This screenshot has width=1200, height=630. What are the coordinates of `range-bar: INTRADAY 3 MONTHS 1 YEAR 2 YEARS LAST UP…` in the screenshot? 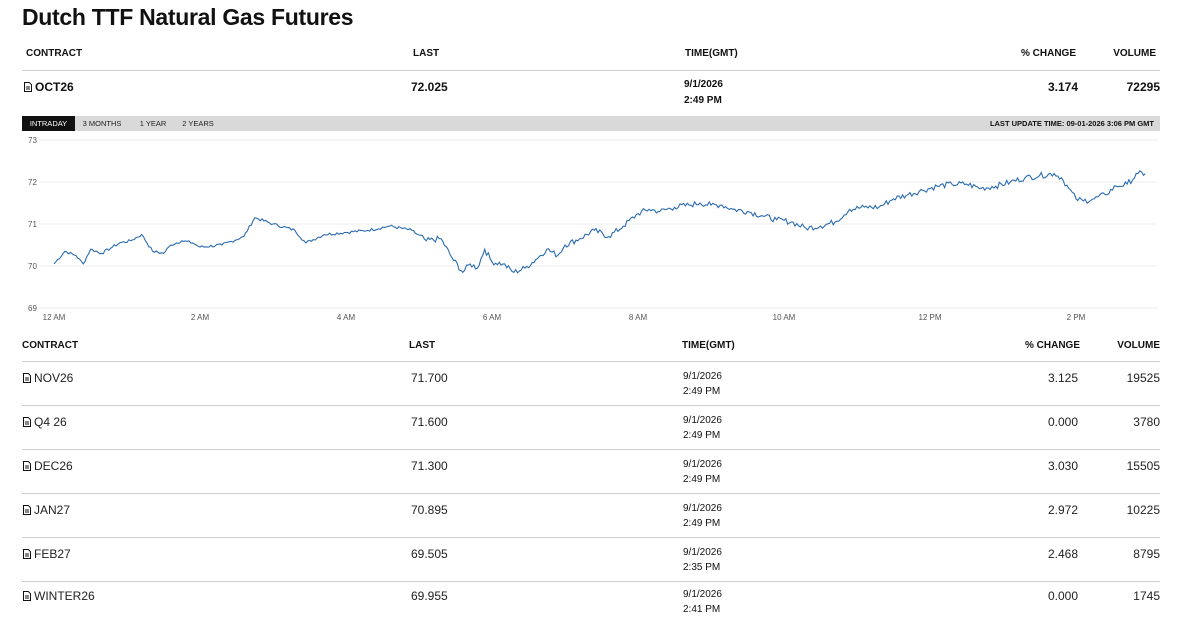 It's located at (591, 123).